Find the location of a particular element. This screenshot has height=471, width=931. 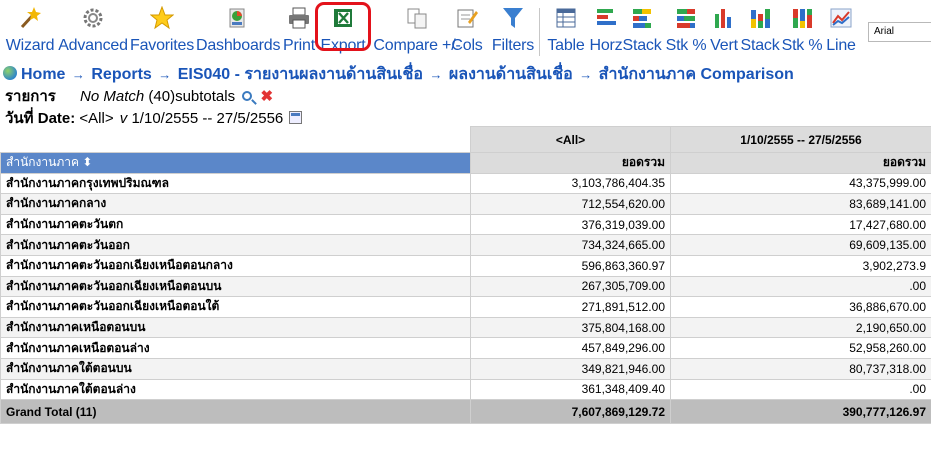

stk-pct-chart-button: Stk % is located at coordinates (686, 31).